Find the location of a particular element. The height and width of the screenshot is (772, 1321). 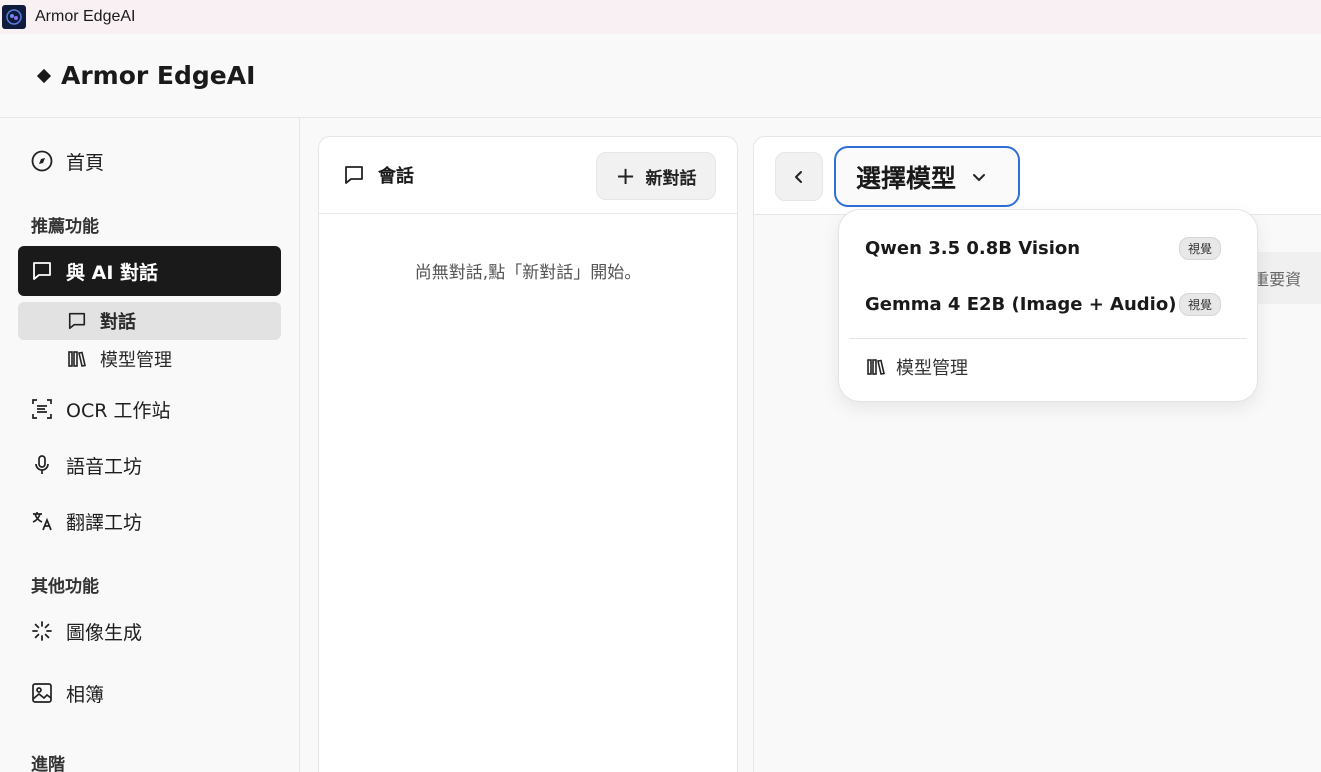

model-option-name: Gemma 4 E2B (Image + Audio) is located at coordinates (1021, 304).